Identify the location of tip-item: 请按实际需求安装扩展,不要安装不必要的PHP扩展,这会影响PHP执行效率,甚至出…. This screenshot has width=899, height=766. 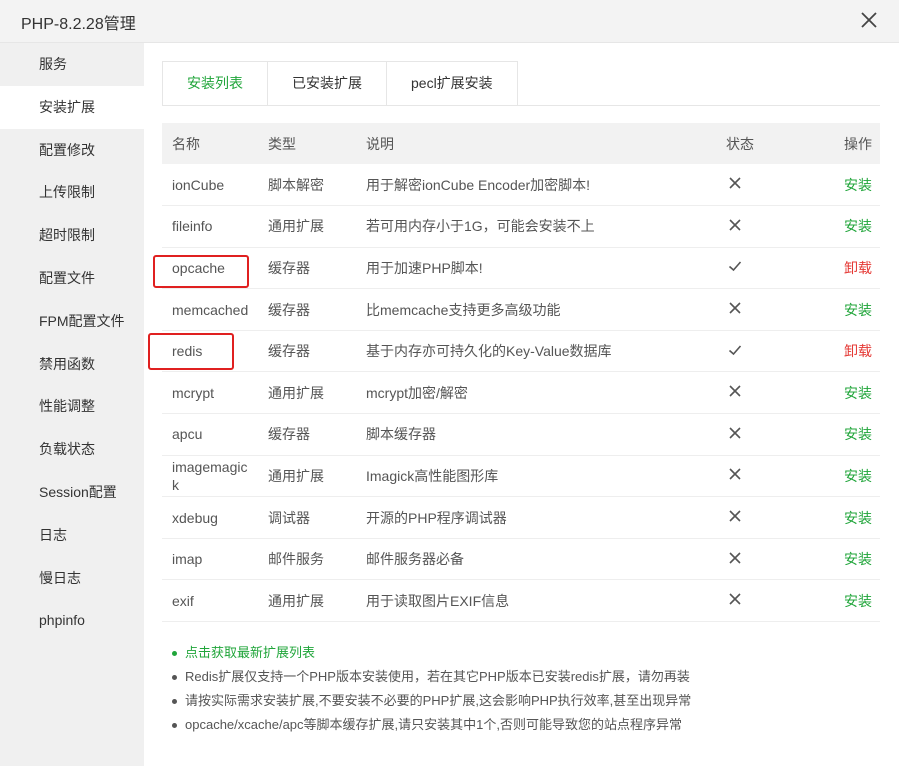
(430, 701).